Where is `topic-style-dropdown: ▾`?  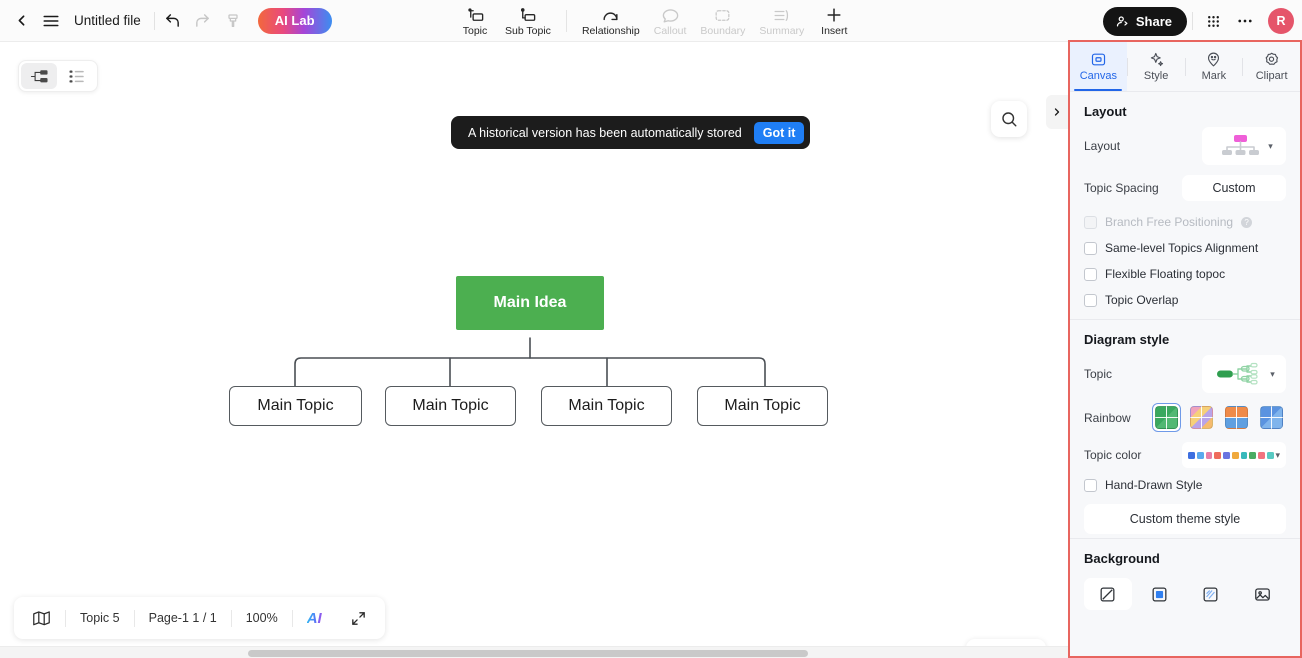 topic-style-dropdown: ▾ is located at coordinates (1244, 374).